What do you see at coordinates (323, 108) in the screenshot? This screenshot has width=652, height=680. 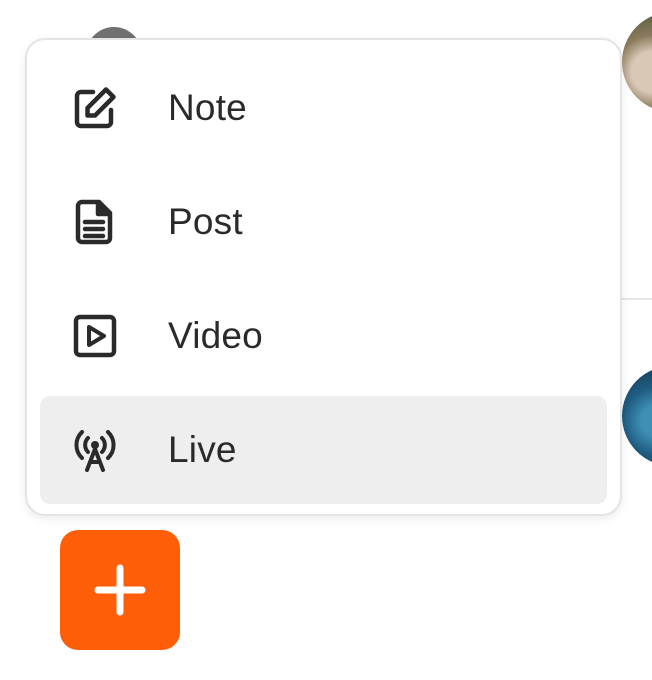 I see `menu-item-note: Note` at bounding box center [323, 108].